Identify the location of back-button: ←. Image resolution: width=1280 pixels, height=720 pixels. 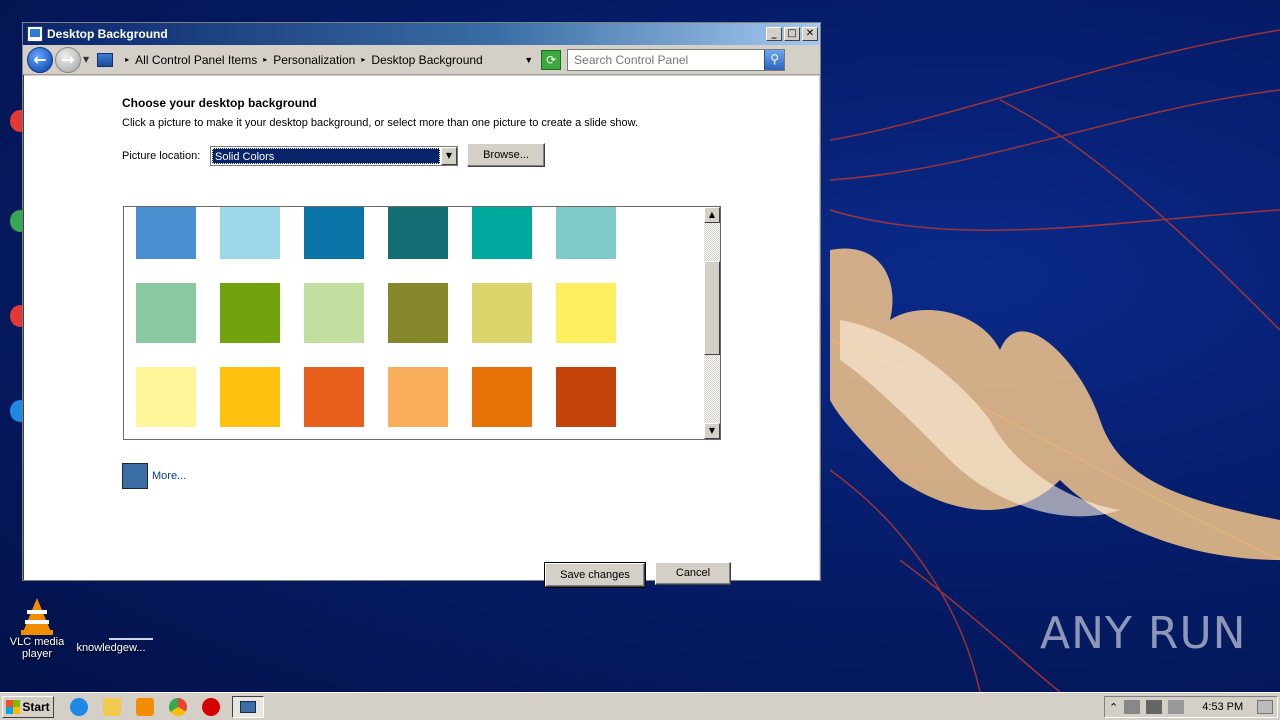
(40, 59).